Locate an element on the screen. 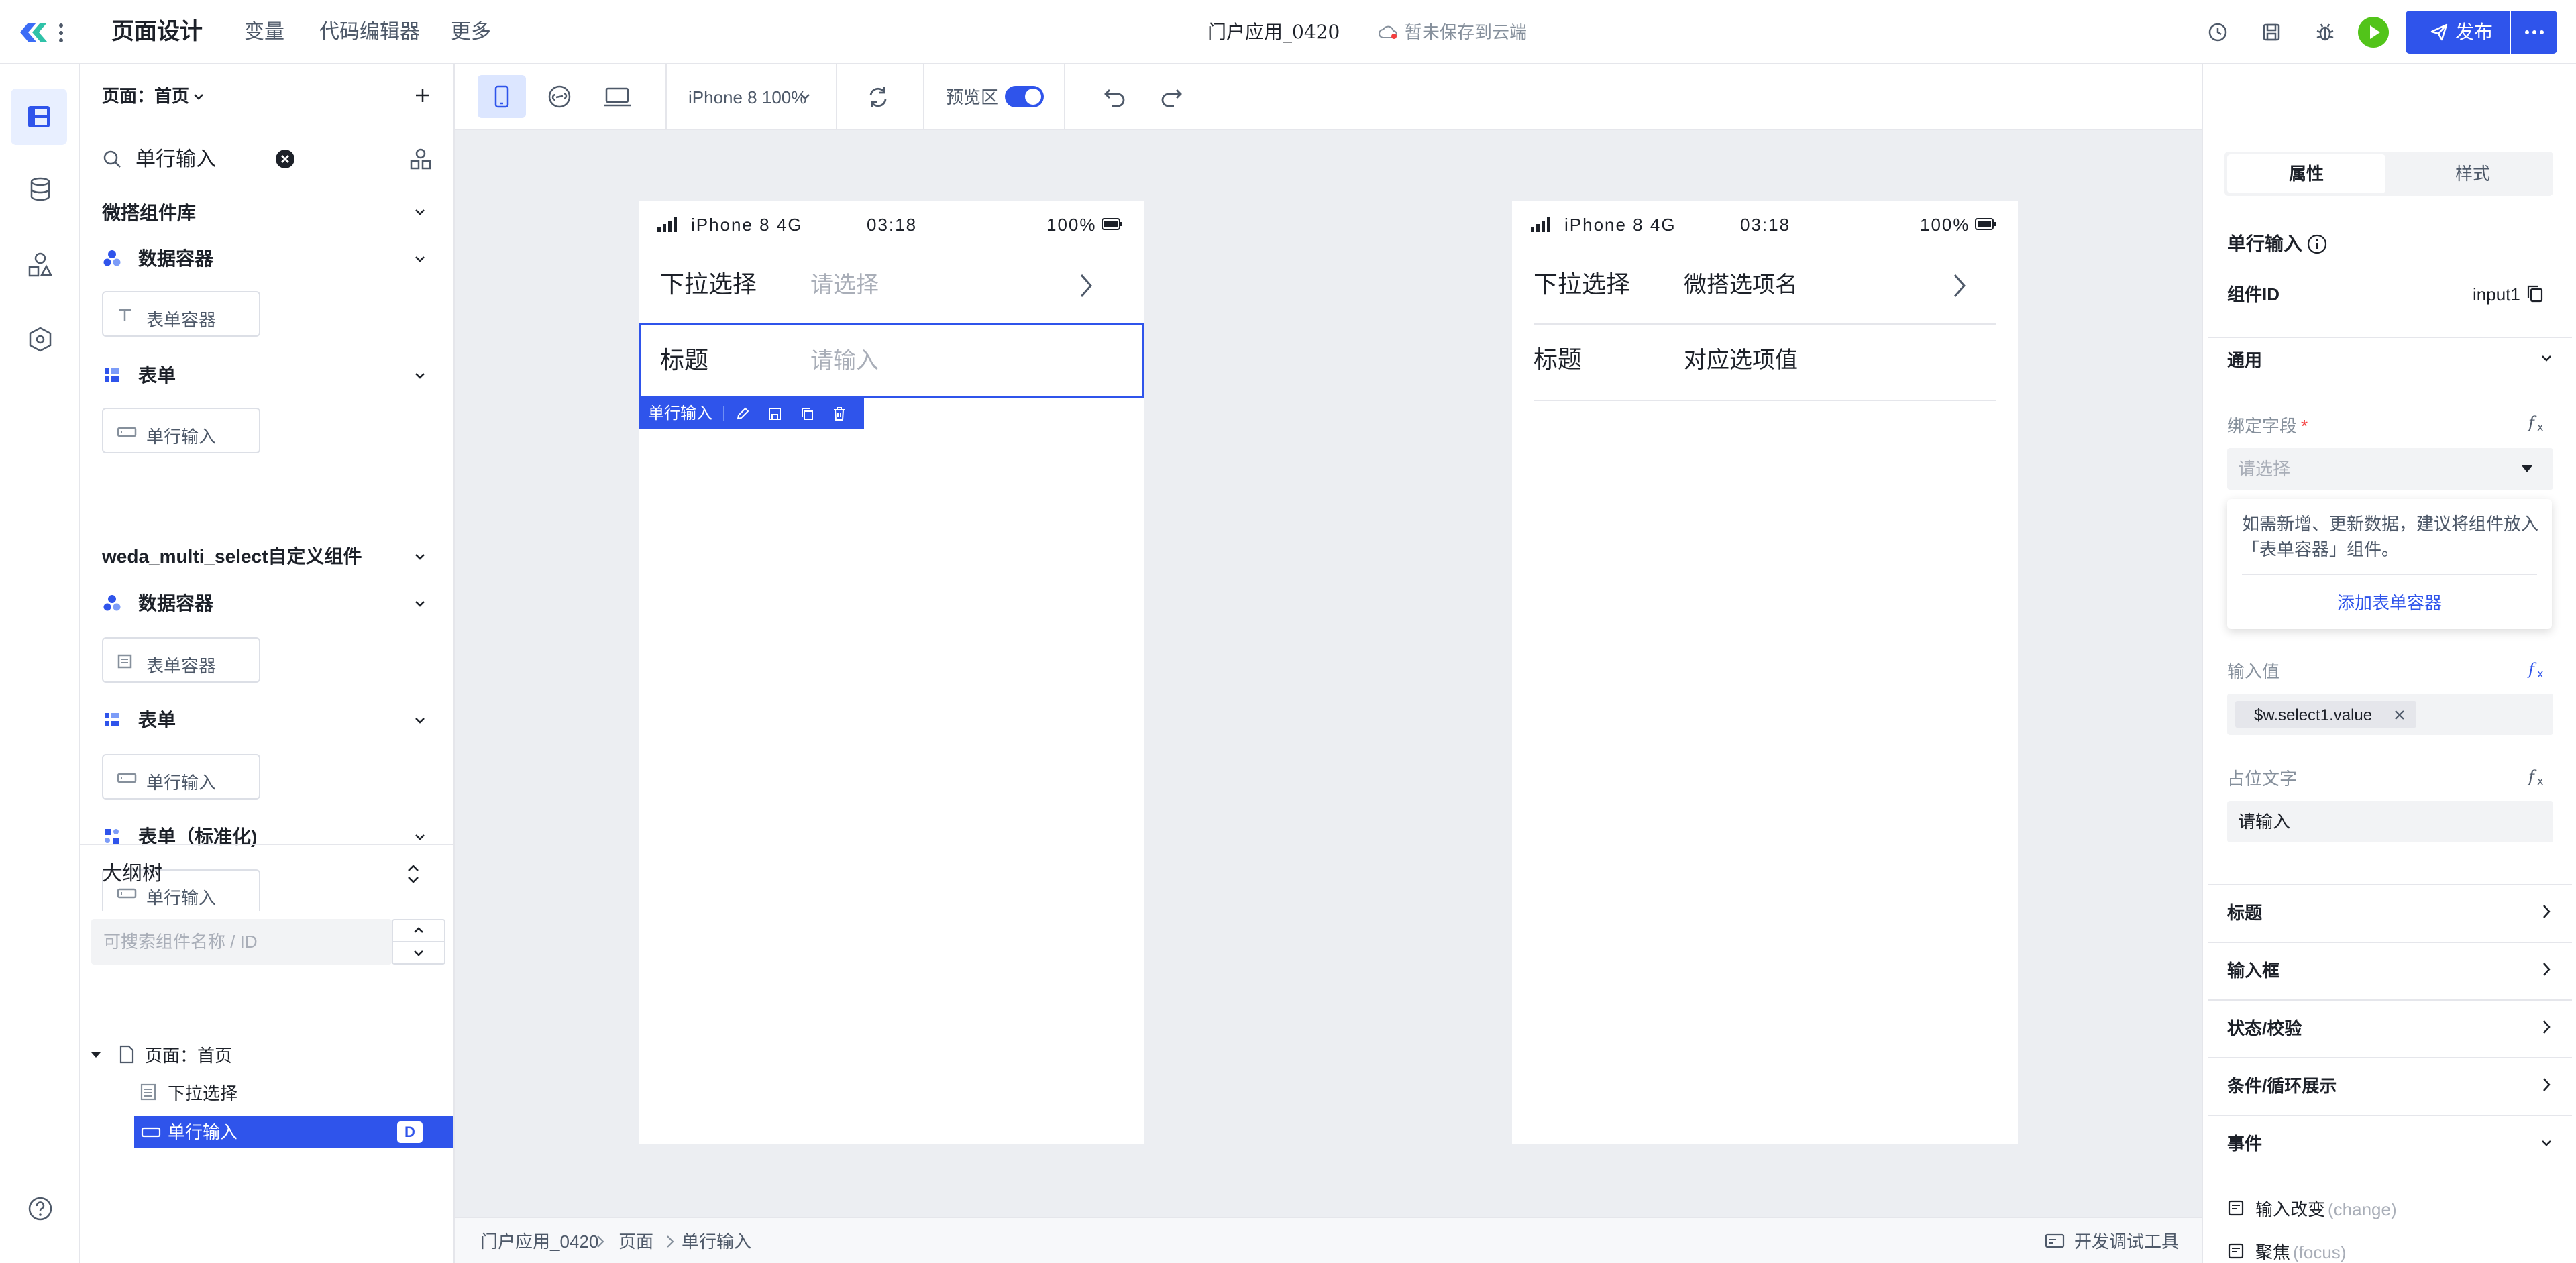 This screenshot has width=2576, height=1263. text-t-icon is located at coordinates (125, 315).